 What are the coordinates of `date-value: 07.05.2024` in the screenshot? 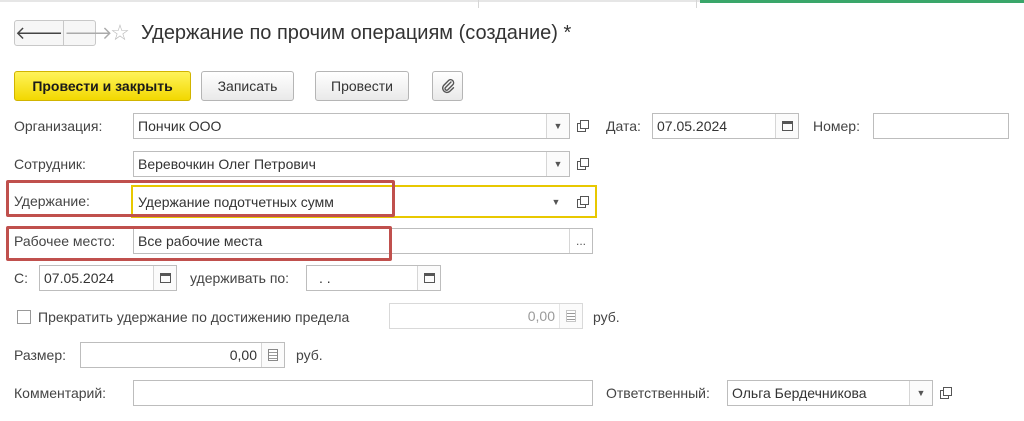 It's located at (692, 126).